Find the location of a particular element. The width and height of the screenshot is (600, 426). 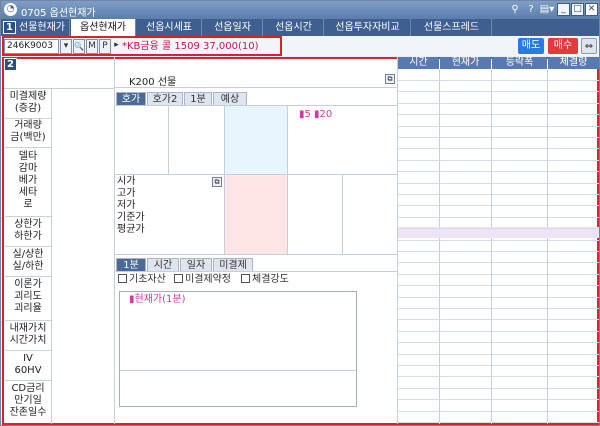

tab-quote2: 호가2 is located at coordinates (165, 98).